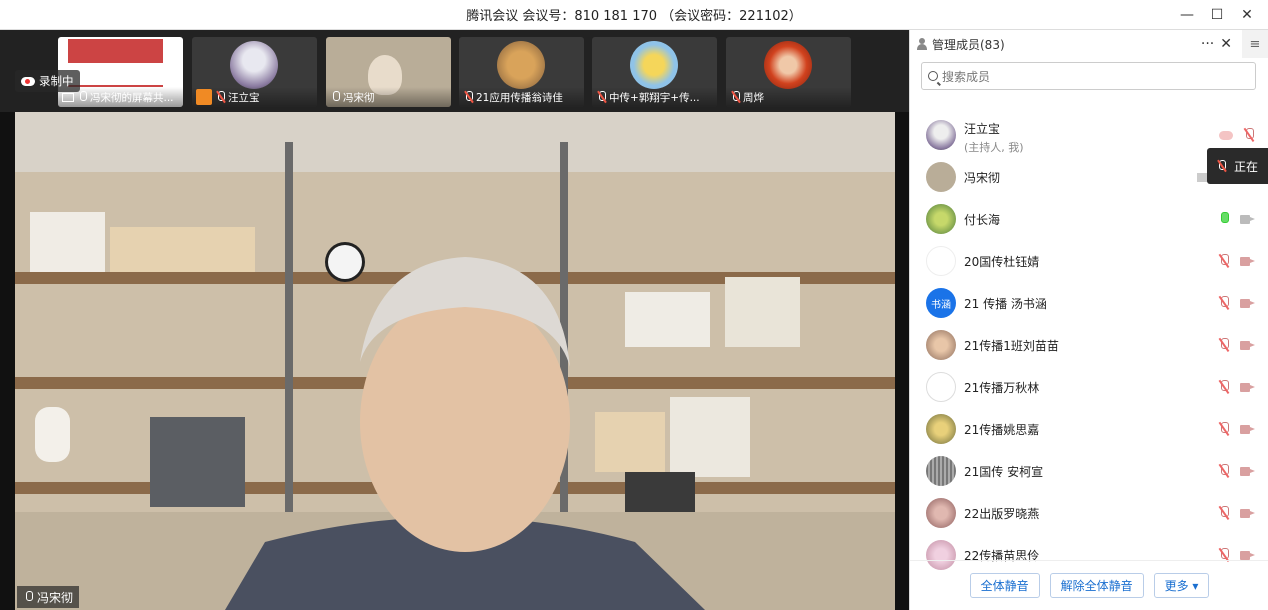  Describe the element at coordinates (1089, 345) in the screenshot. I see `list-item: 21传播1班刘苗苗` at that location.